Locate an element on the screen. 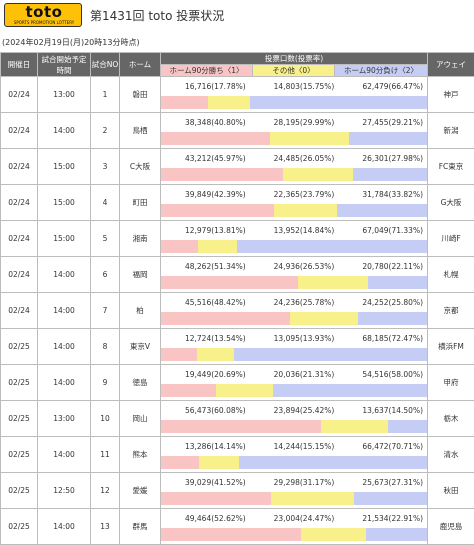  cell-home-team: 磐田 is located at coordinates (140, 95).